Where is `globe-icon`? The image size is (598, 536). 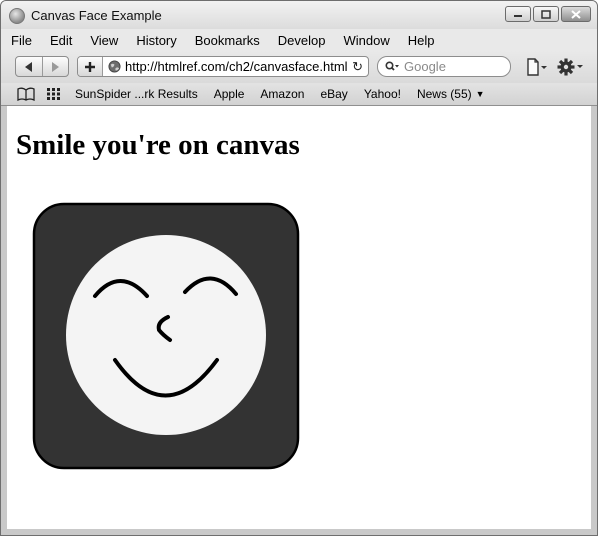 globe-icon is located at coordinates (114, 66).